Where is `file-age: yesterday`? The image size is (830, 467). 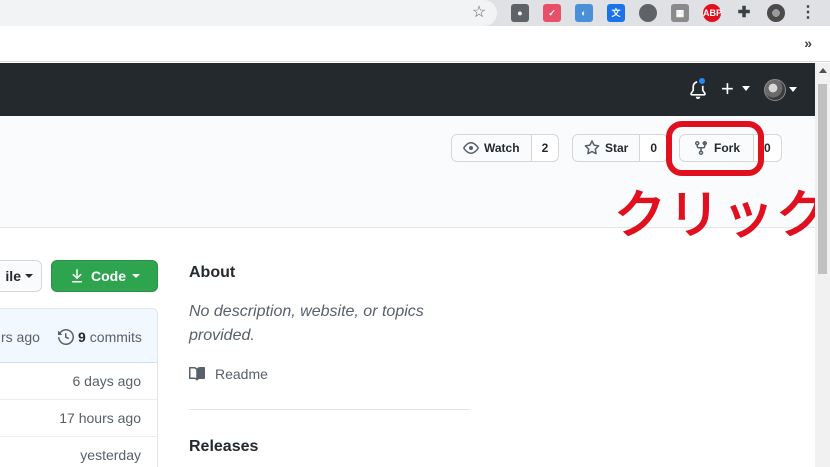
file-age: yesterday is located at coordinates (110, 455).